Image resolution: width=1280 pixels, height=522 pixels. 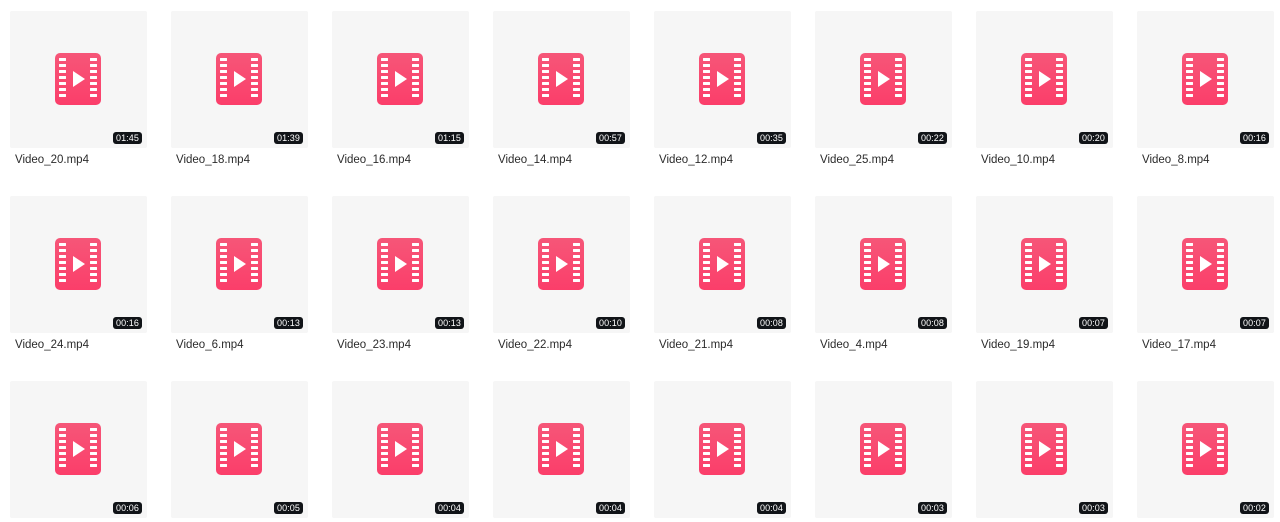 I want to click on video-tile-21: 00:04, so click(x=722, y=449).